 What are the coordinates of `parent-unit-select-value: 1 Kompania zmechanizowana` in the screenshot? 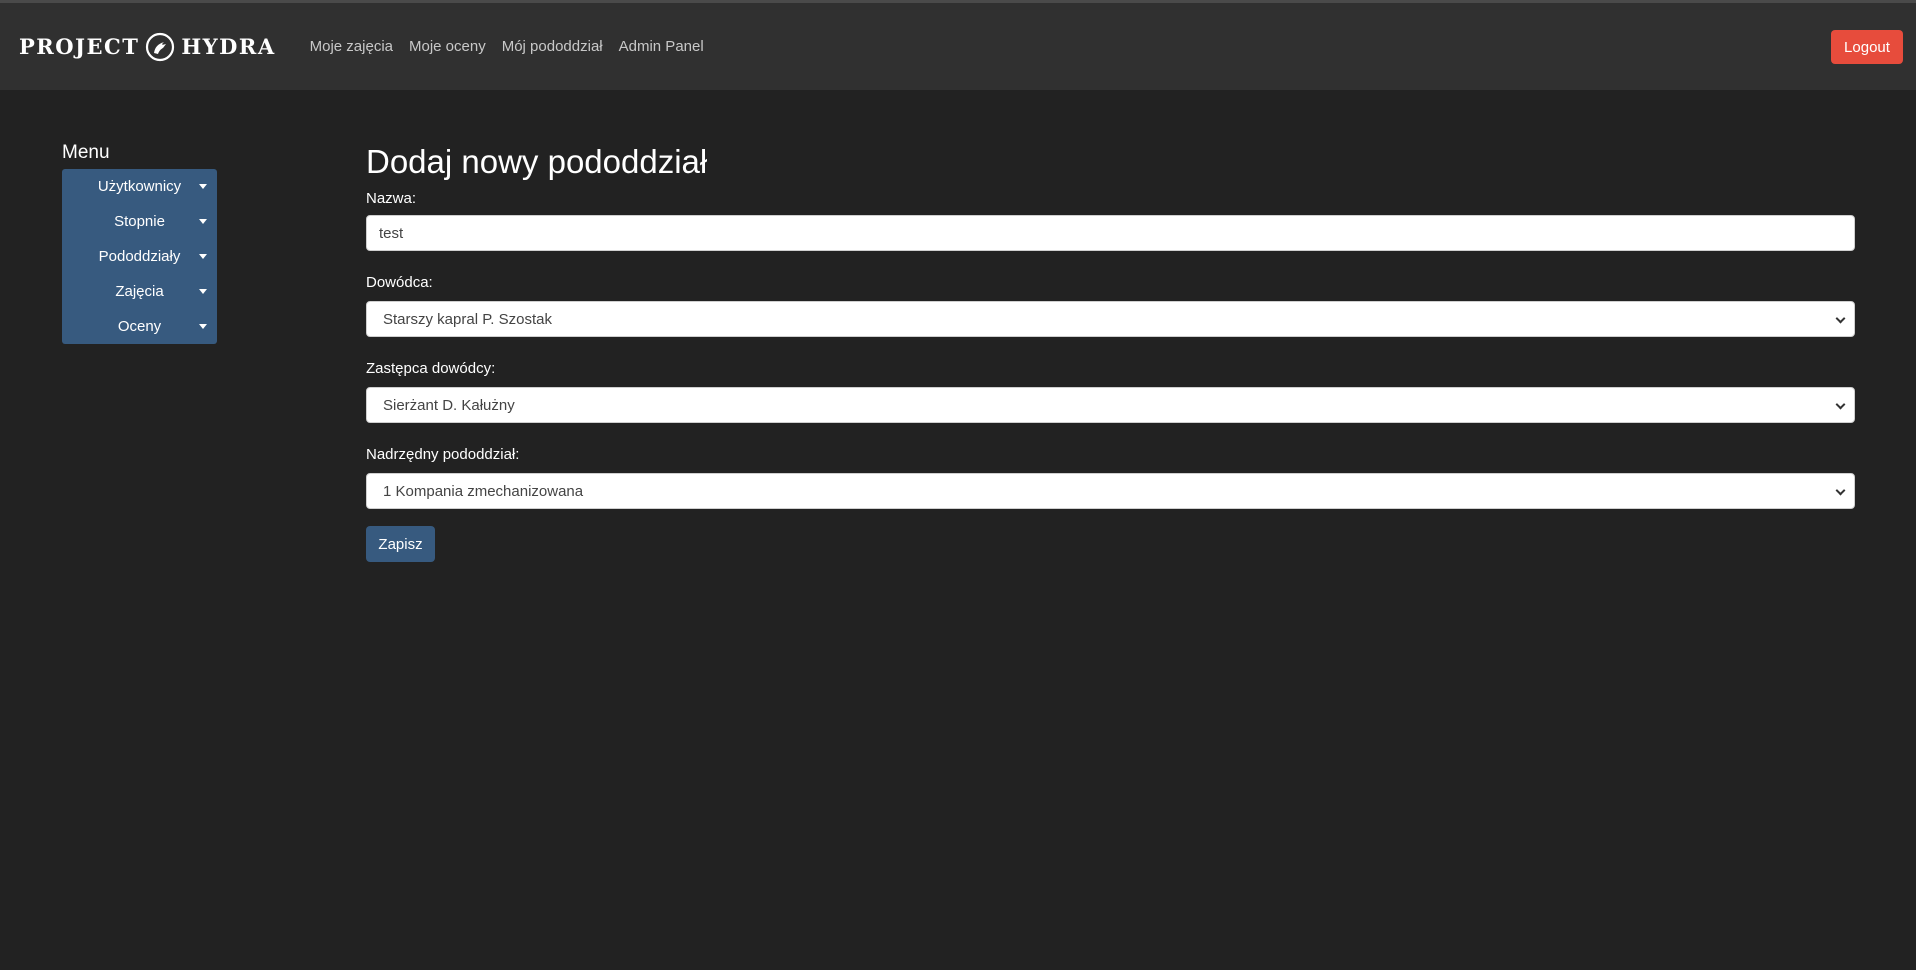 It's located at (483, 491).